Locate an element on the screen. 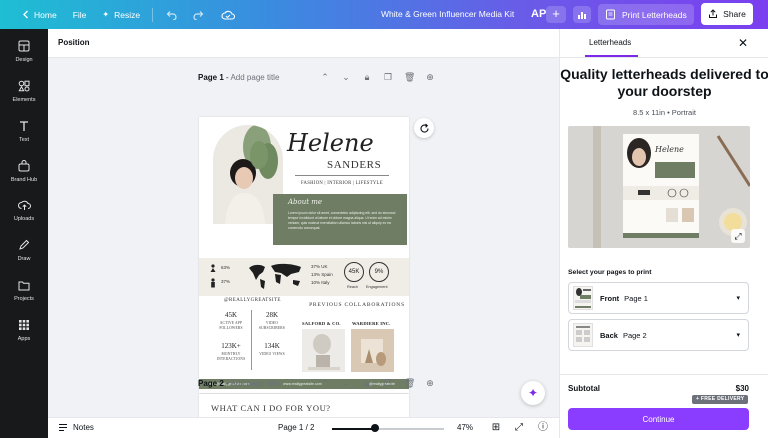 The height and width of the screenshot is (438, 768). reach-label: Reach is located at coordinates (352, 287).